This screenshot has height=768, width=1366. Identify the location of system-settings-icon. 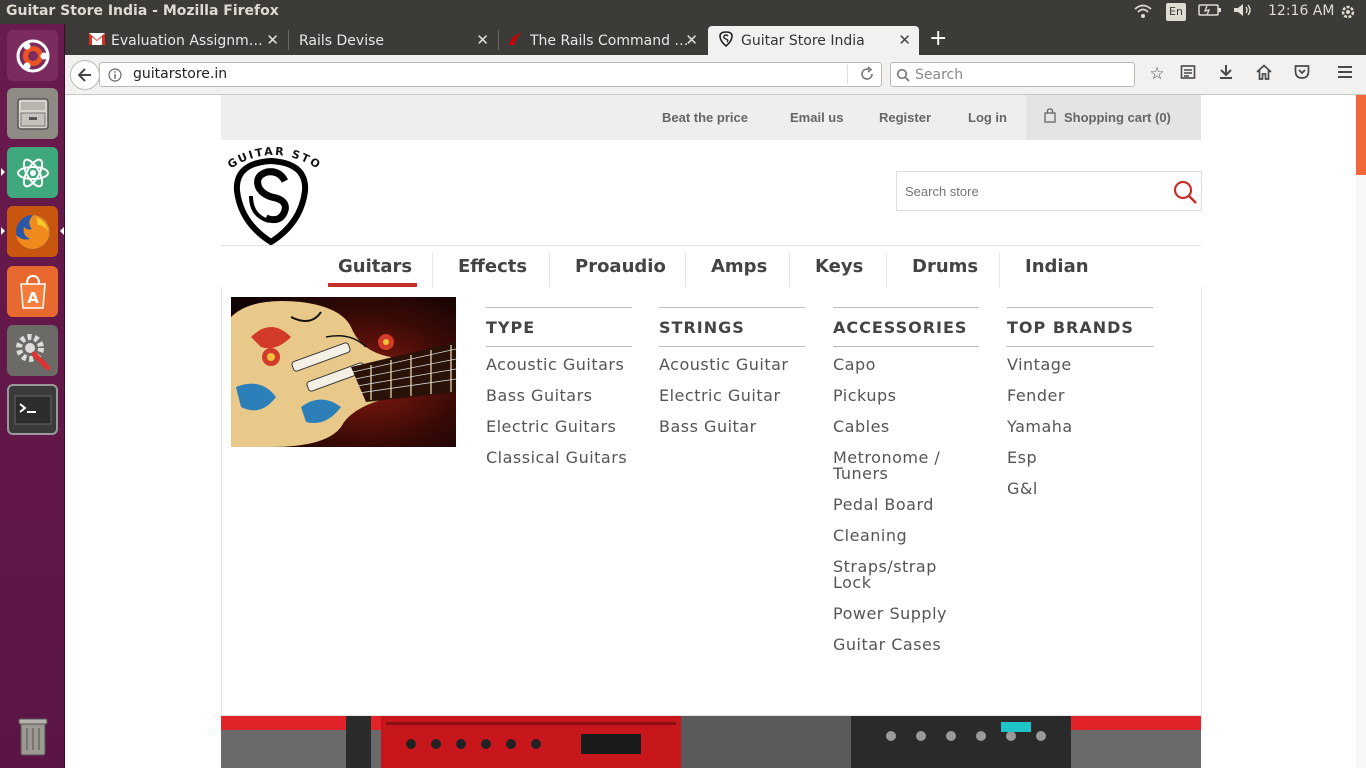
(32, 350).